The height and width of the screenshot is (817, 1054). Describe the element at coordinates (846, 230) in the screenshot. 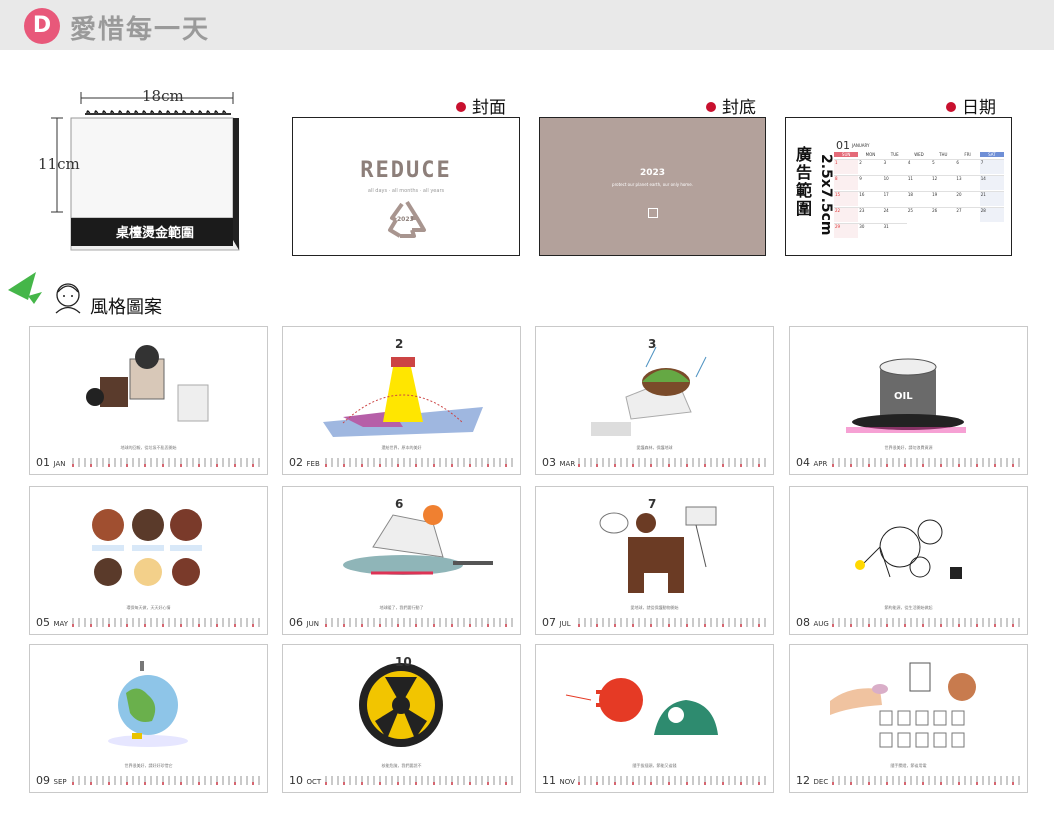

I see `date-cell: 29` at that location.